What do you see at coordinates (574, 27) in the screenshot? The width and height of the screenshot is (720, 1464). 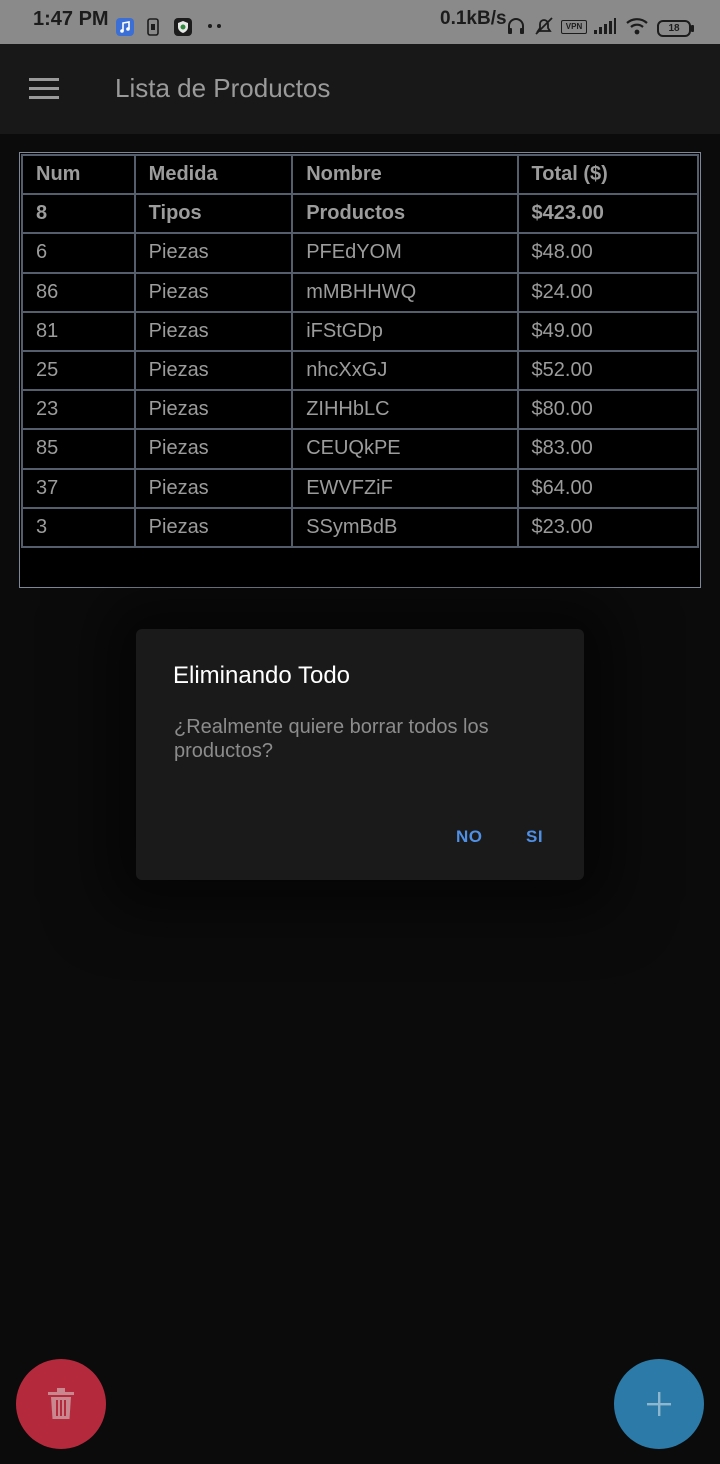 I see `vpn-icon: VPN` at bounding box center [574, 27].